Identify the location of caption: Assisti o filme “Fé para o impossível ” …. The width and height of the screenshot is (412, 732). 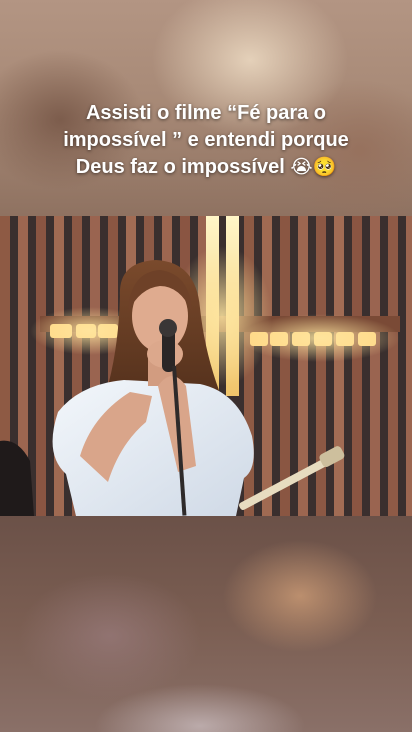
(206, 140).